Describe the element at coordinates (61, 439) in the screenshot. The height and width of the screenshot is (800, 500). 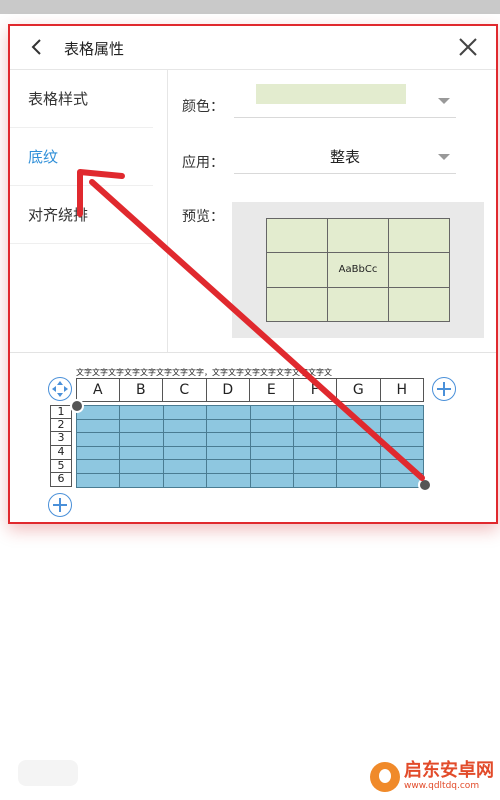
I see `row-header: 3` at that location.